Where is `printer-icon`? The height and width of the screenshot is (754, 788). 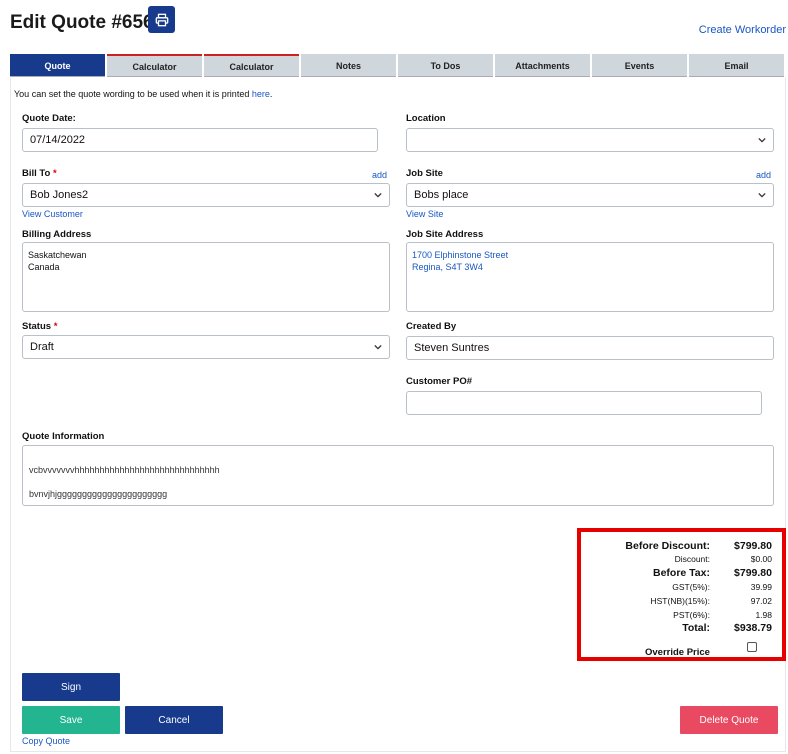 printer-icon is located at coordinates (161, 19).